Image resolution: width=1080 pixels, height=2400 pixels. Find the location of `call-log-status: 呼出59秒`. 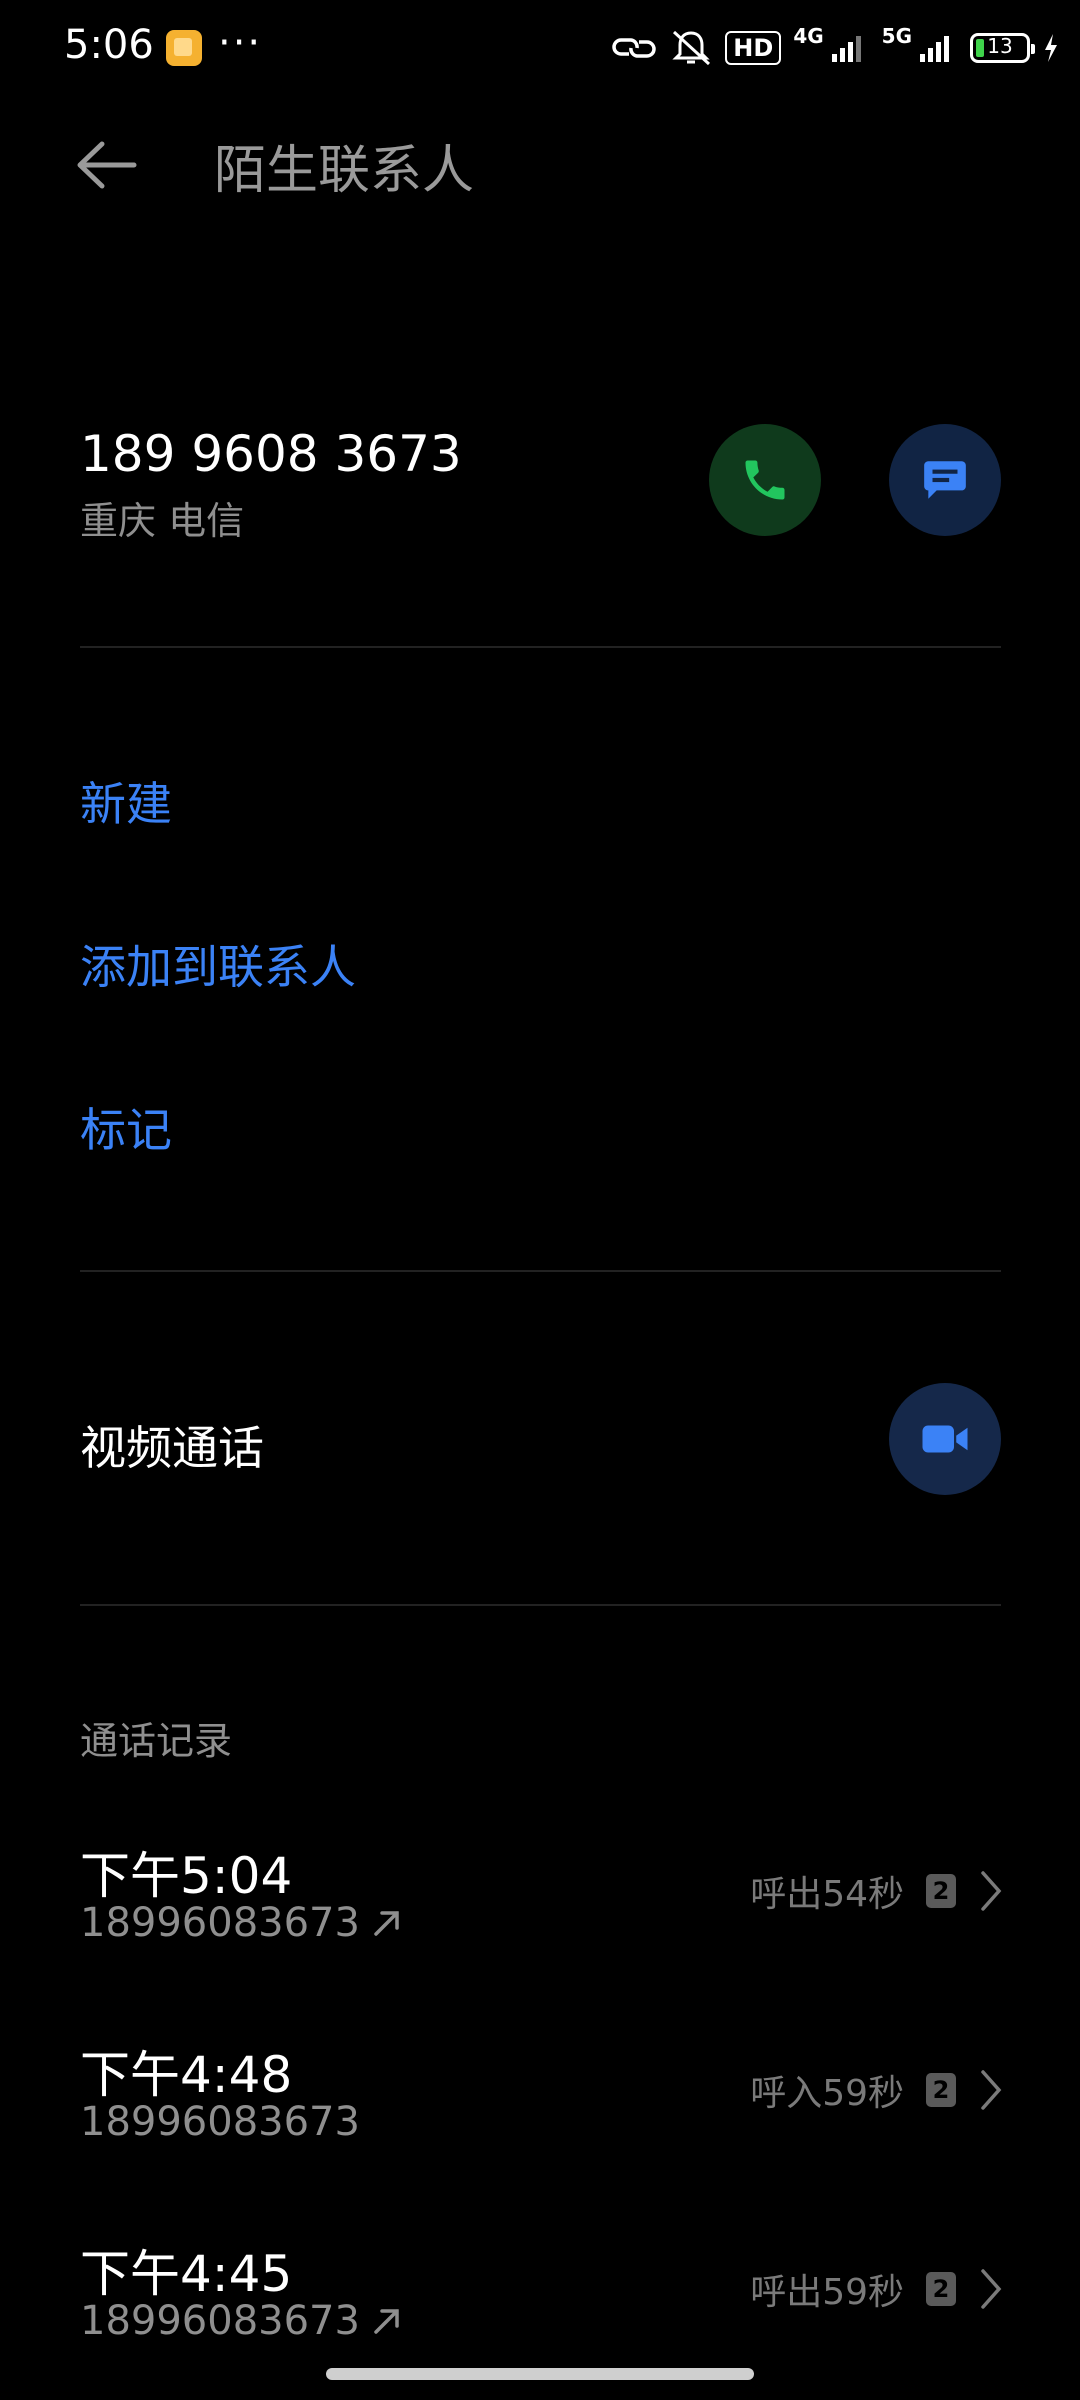

call-log-status: 呼出59秒 is located at coordinates (827, 2292).